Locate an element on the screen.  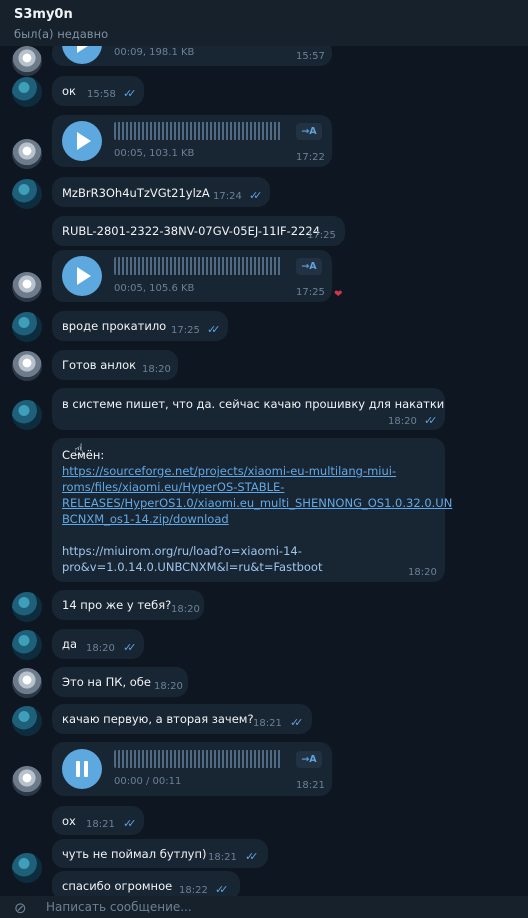
message-bubble: Это на ПК, обе 18:20 is located at coordinates (120, 682).